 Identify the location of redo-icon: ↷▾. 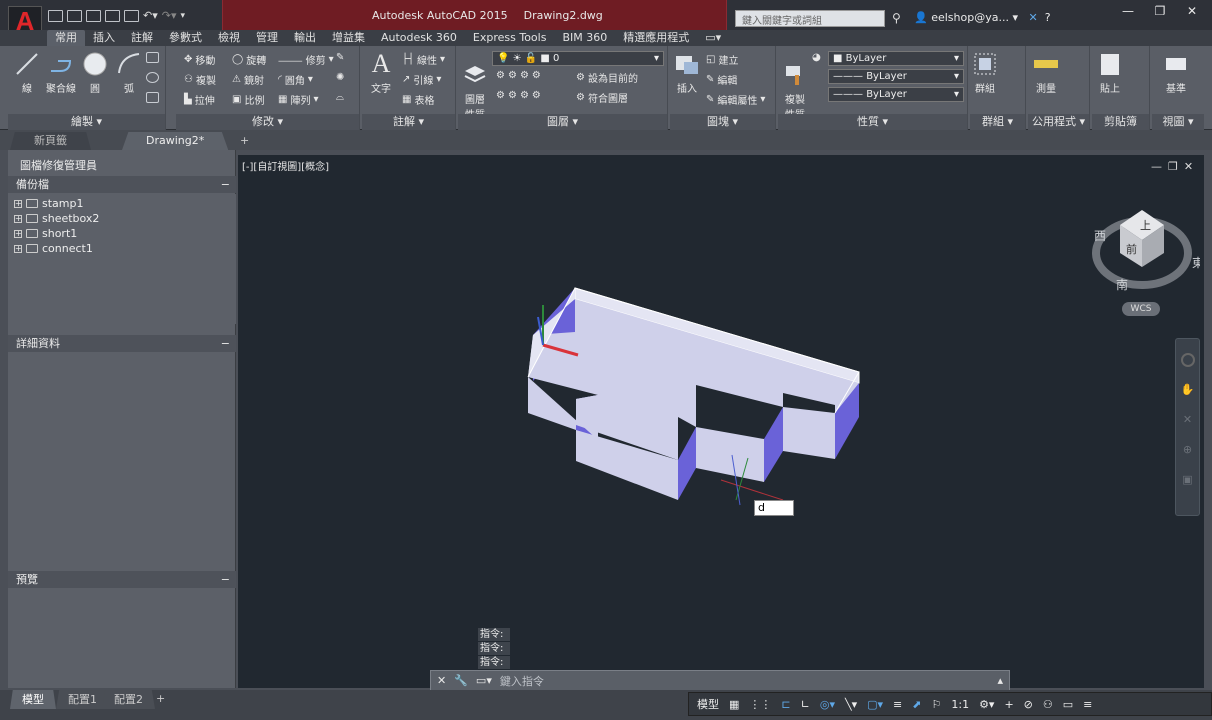
(169, 15).